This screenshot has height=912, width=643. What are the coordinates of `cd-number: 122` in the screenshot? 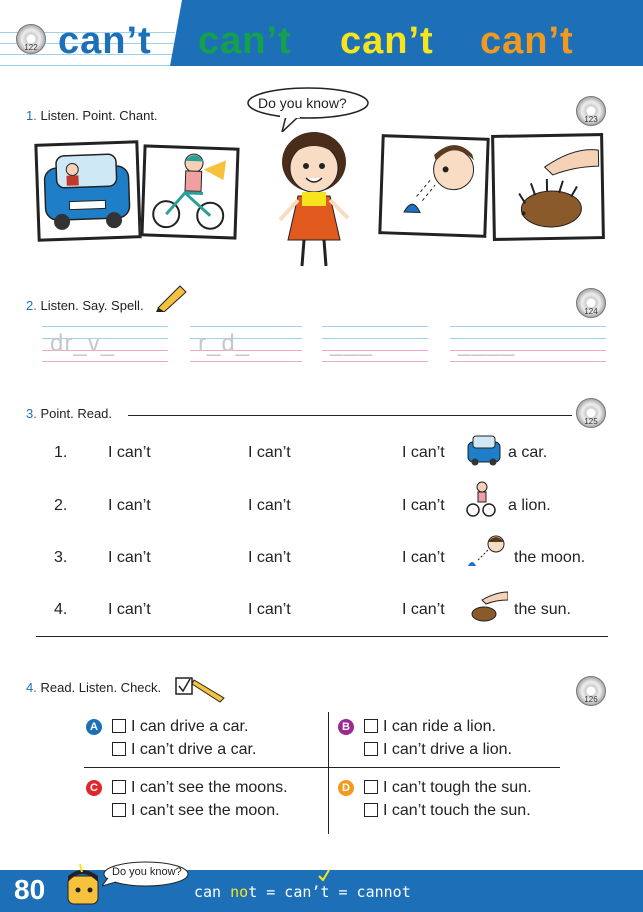 It's located at (31, 47).